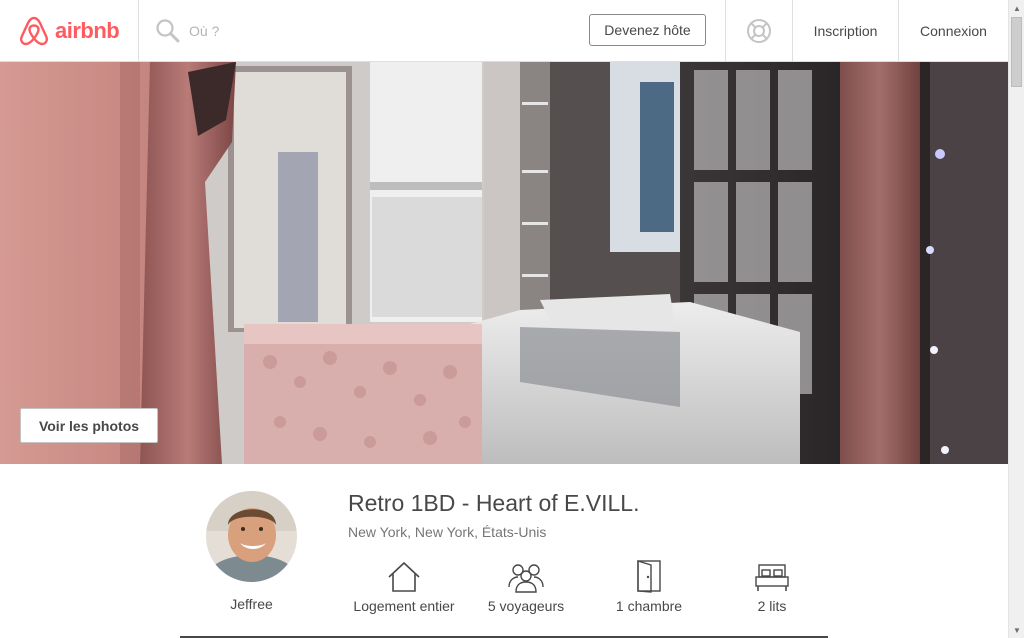 Image resolution: width=1024 pixels, height=638 pixels. I want to click on host-portrait-image, so click(251, 536).